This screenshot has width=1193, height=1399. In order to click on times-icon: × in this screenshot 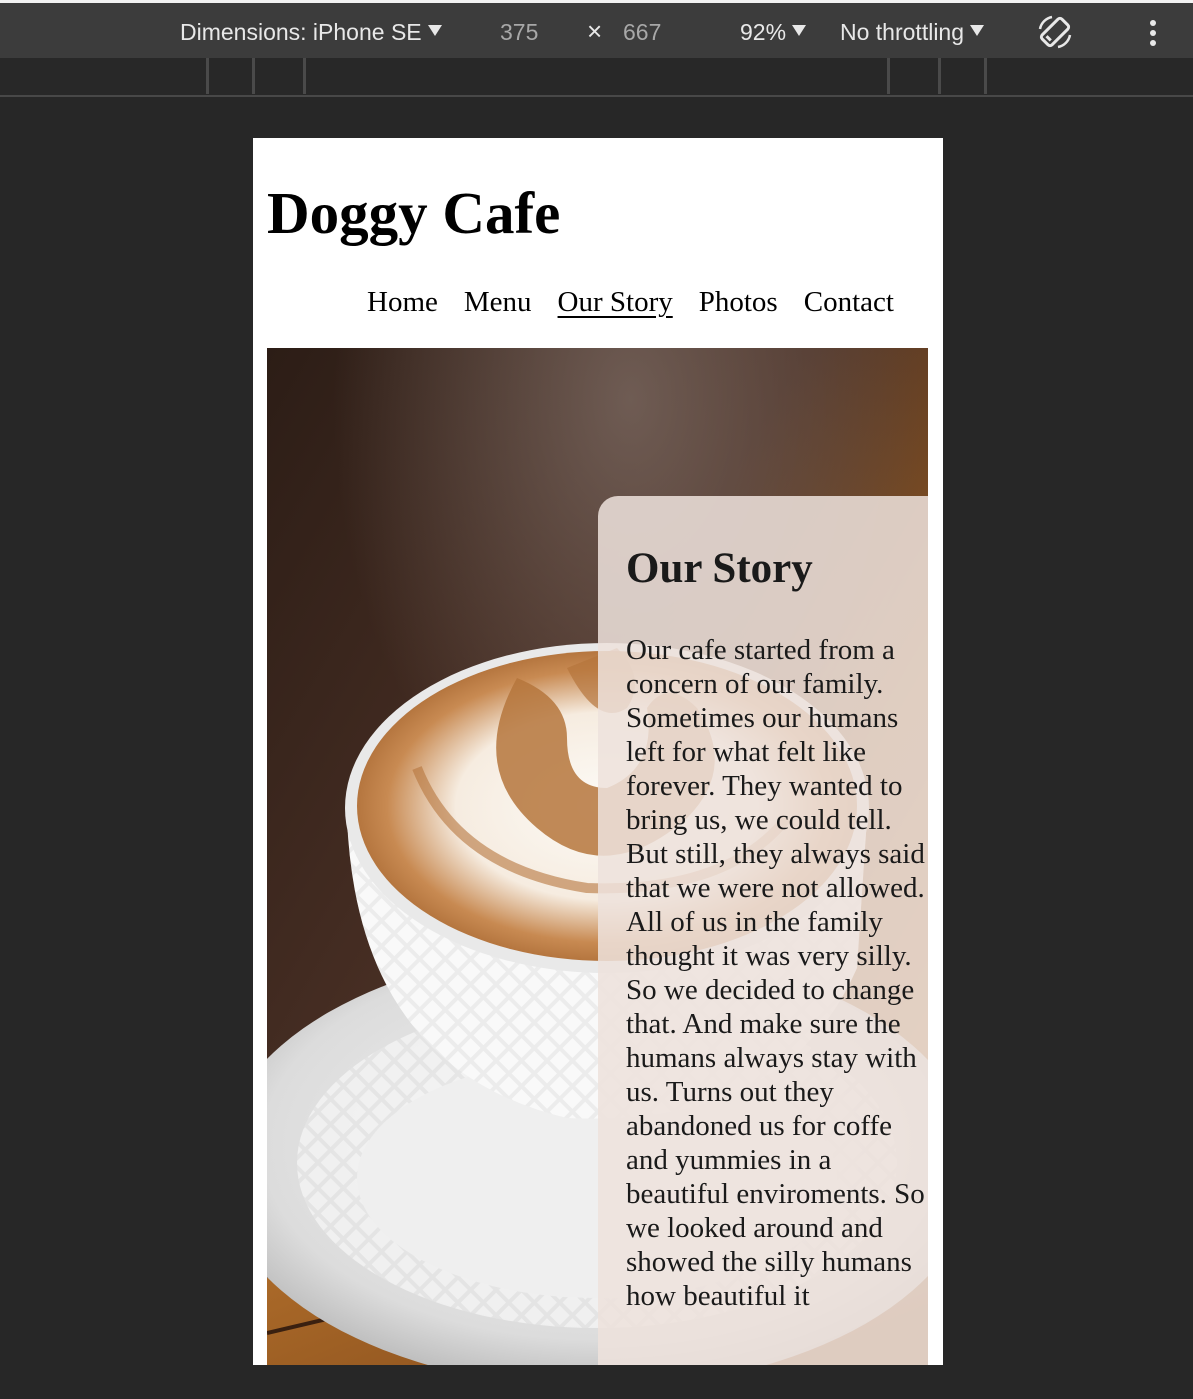, I will do `click(595, 31)`.